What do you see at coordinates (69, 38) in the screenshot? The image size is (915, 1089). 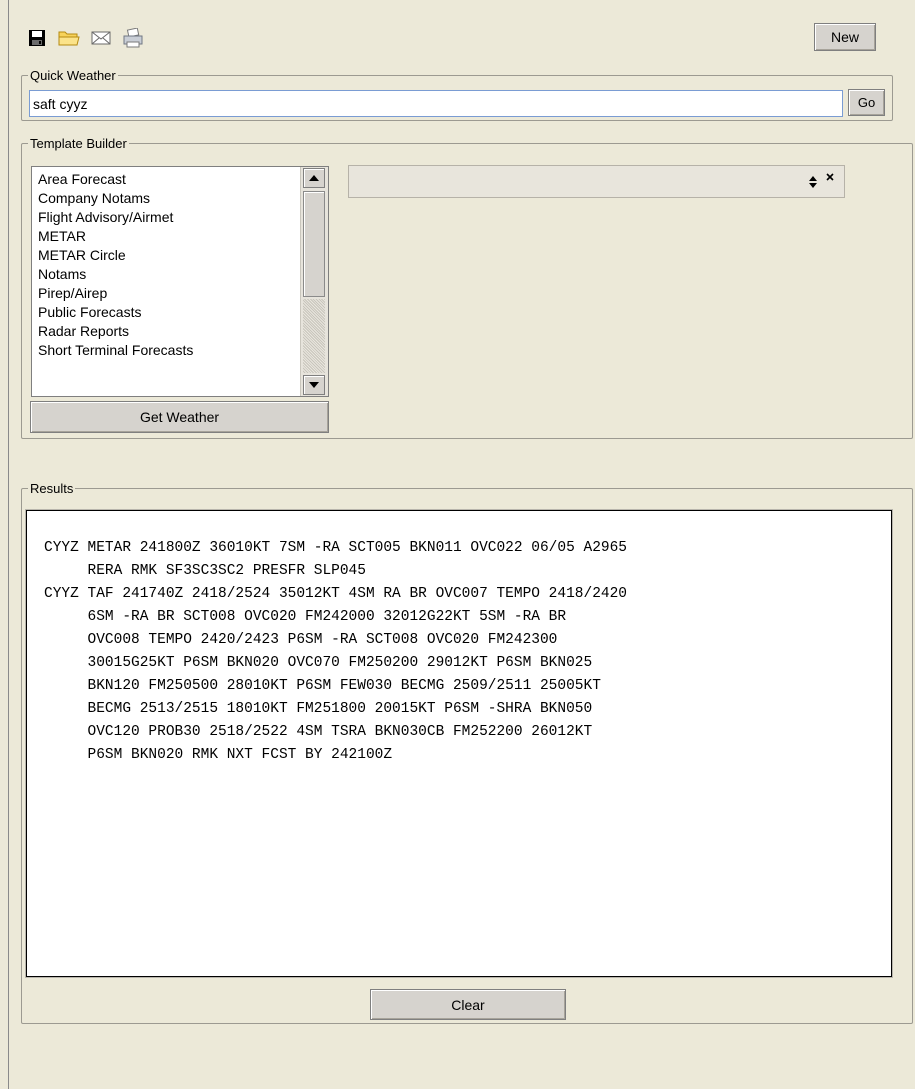 I see `open-folder-icon` at bounding box center [69, 38].